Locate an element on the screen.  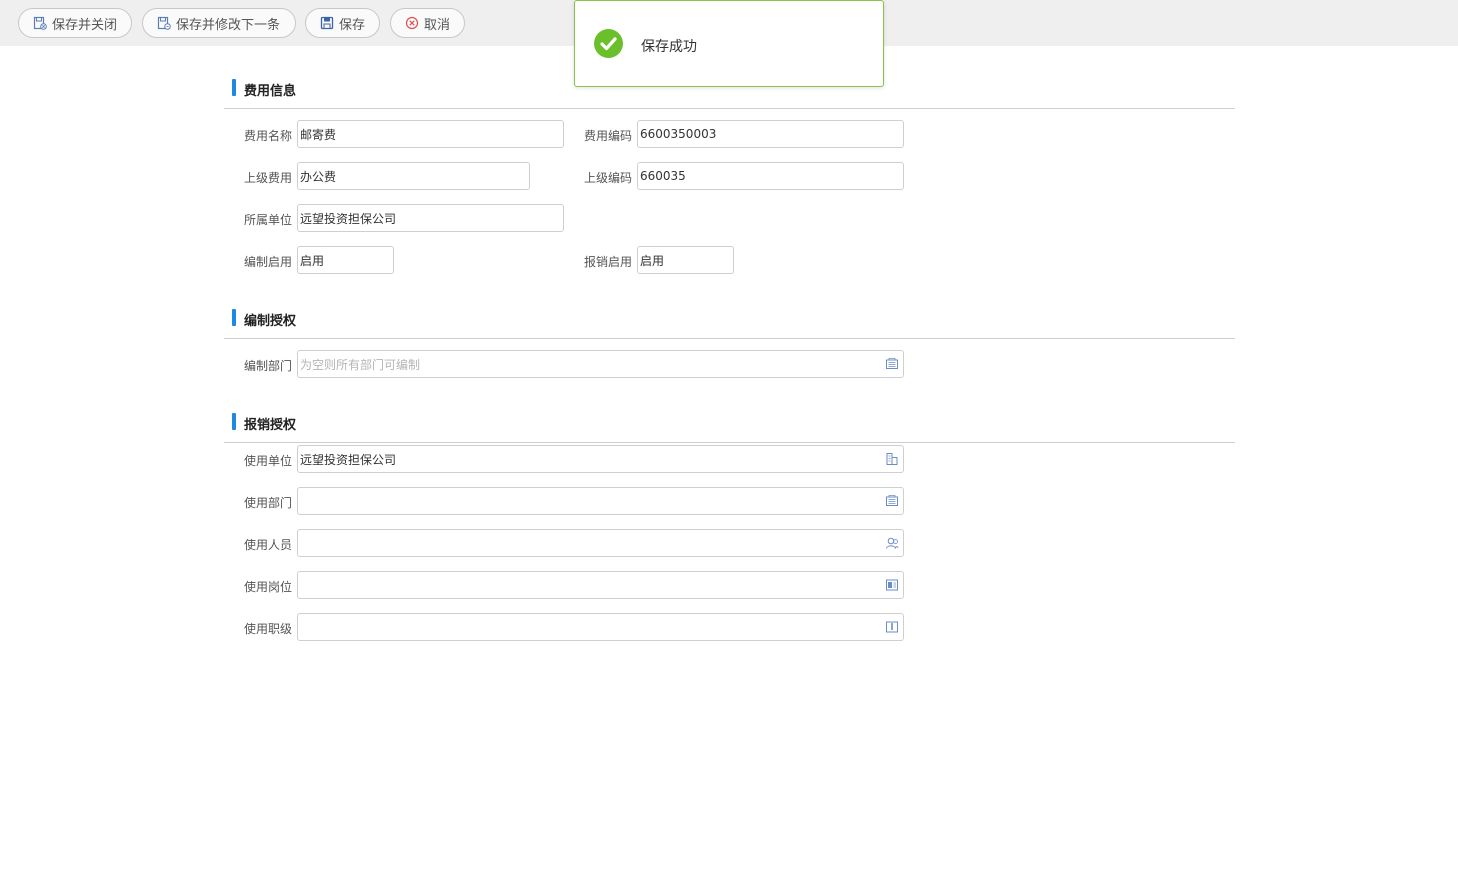
parent-fee-value: 办公费 is located at coordinates (318, 176).